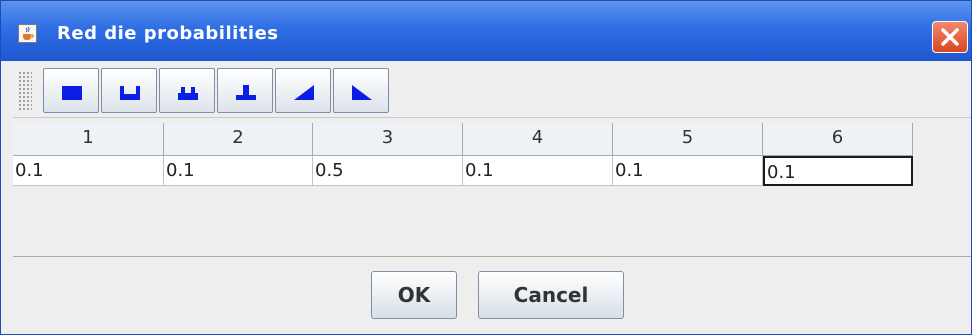 The height and width of the screenshot is (335, 972). I want to click on button-separator, so click(492, 256).